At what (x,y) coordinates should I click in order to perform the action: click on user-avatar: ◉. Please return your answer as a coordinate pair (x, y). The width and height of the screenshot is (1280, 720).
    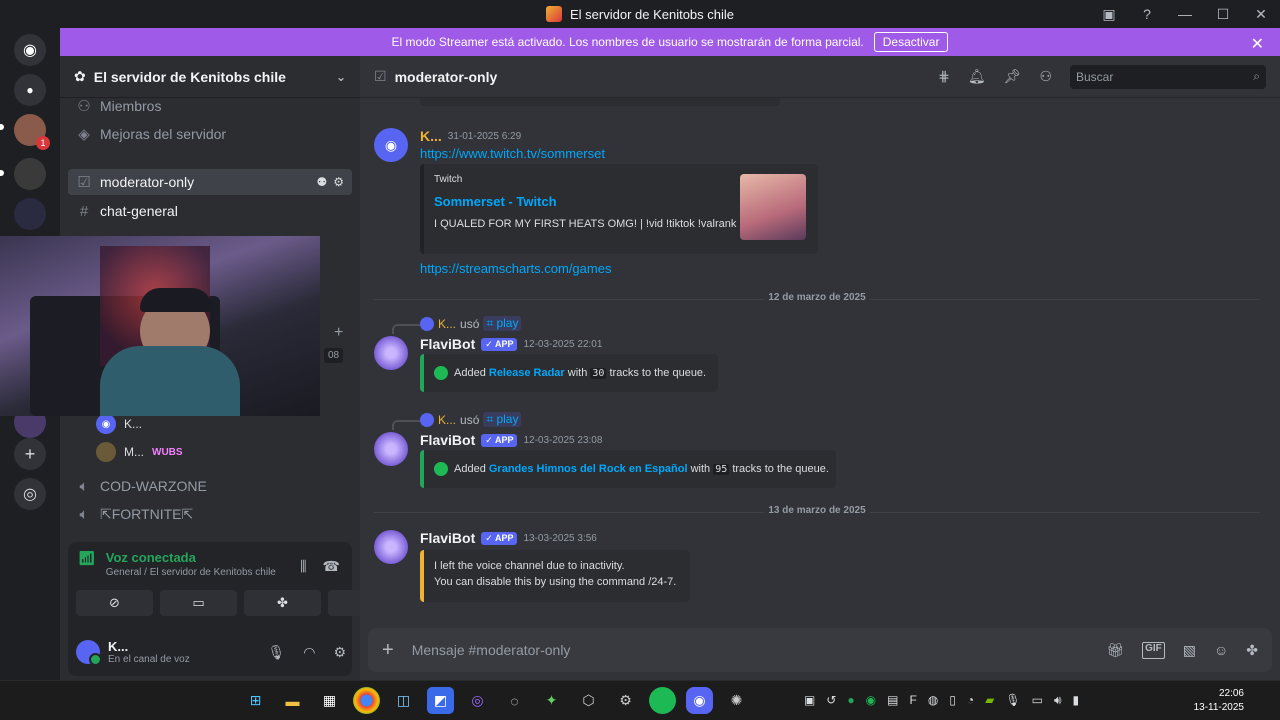
    Looking at the image, I should click on (391, 145).